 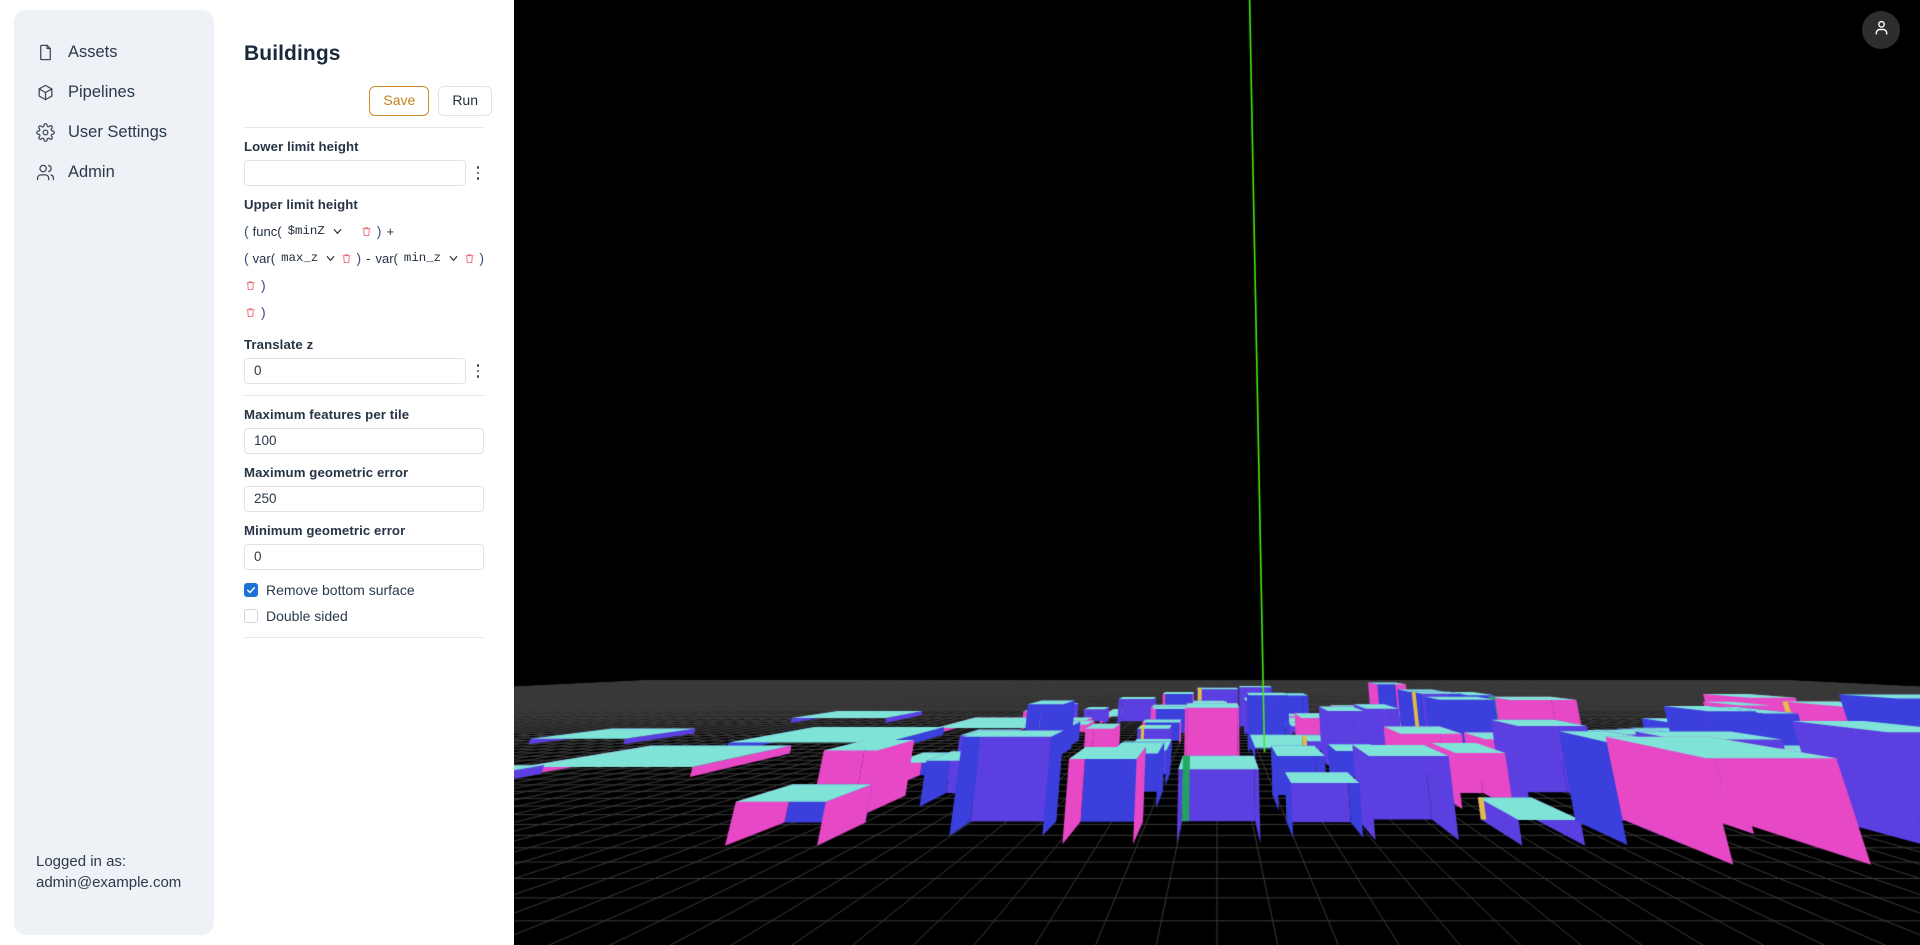 I want to click on sidebar-item-admin: Admin, so click(x=114, y=172).